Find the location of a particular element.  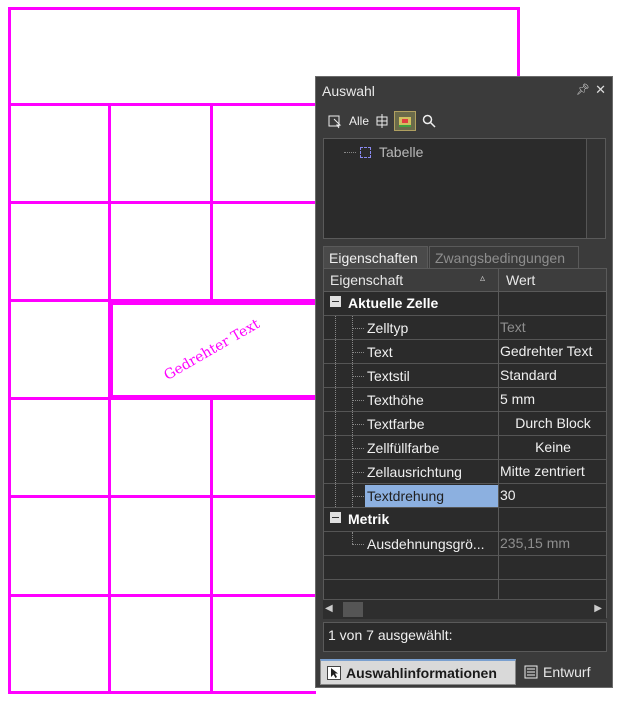

tree-scrollbar is located at coordinates (595, 188).